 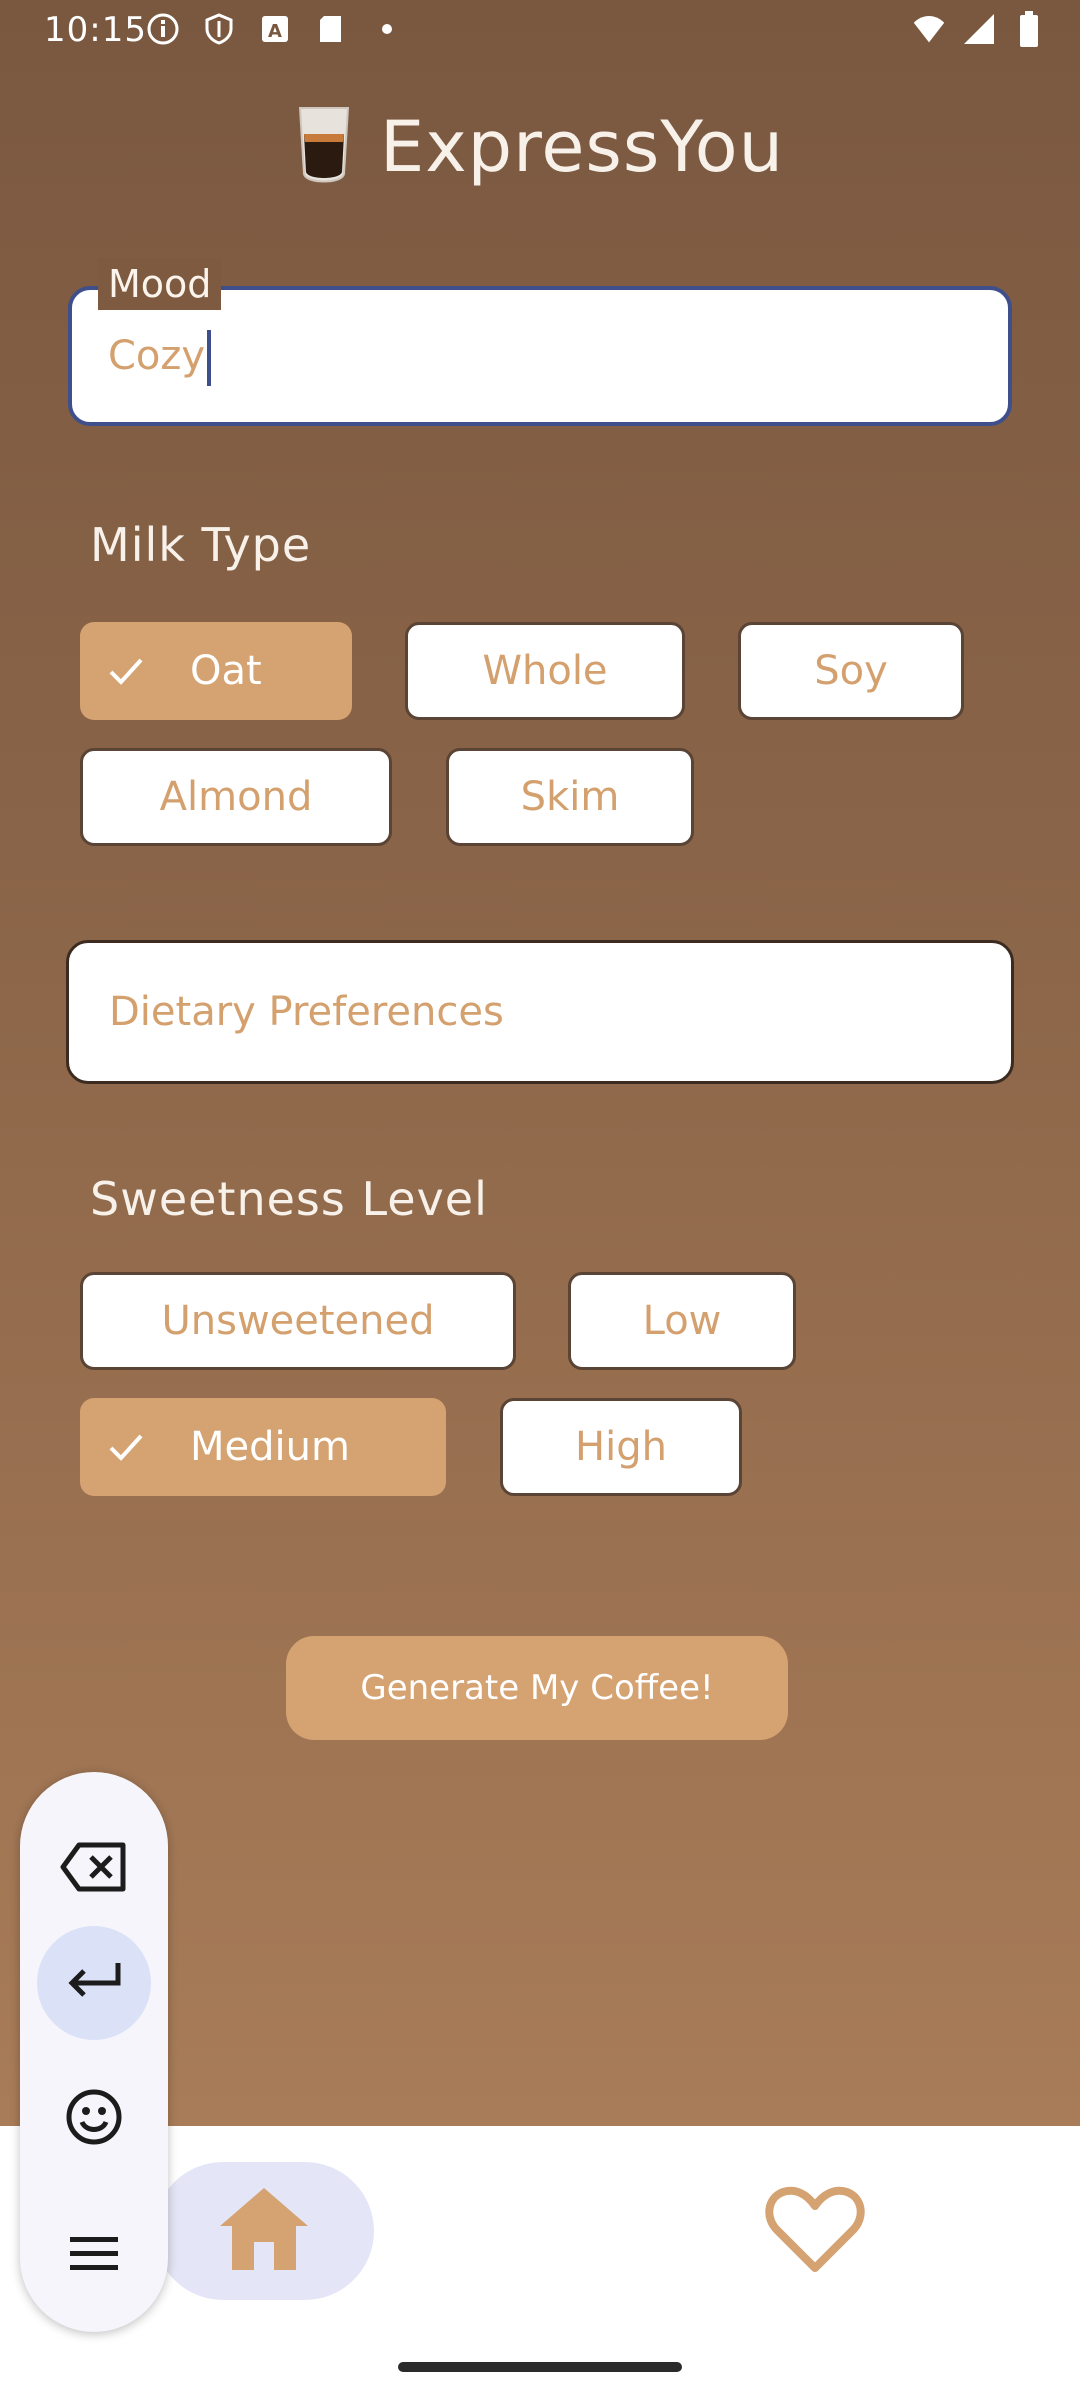 I want to click on chip-medium: Medium, so click(x=263, y=1447).